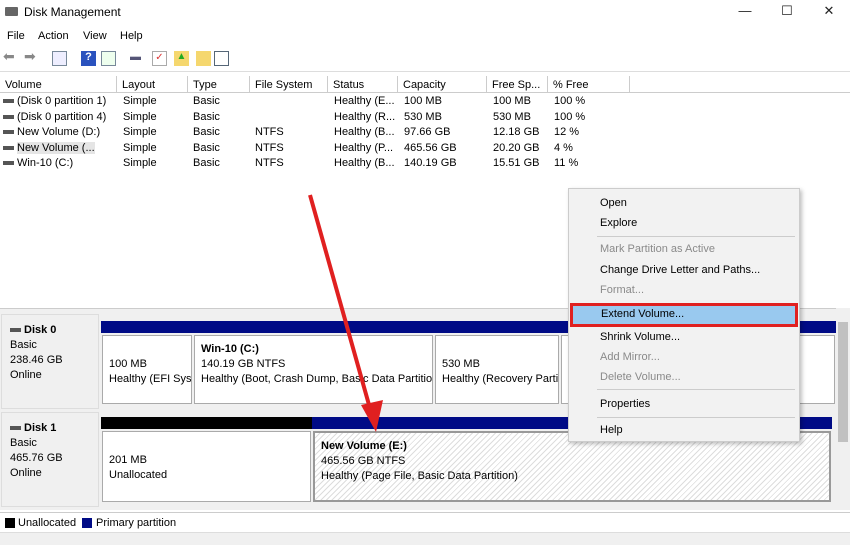  I want to click on arrow-head, so click(372, 416).